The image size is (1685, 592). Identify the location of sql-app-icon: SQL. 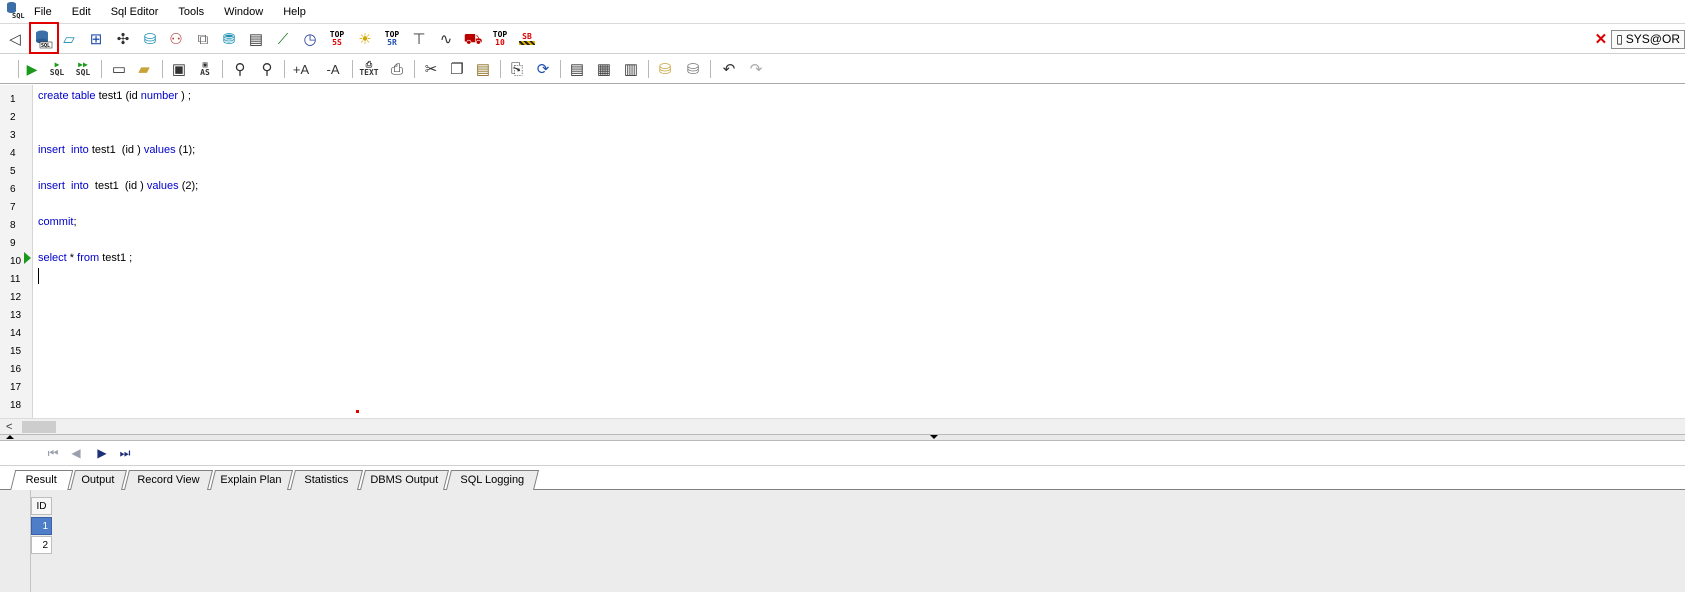
(15, 12).